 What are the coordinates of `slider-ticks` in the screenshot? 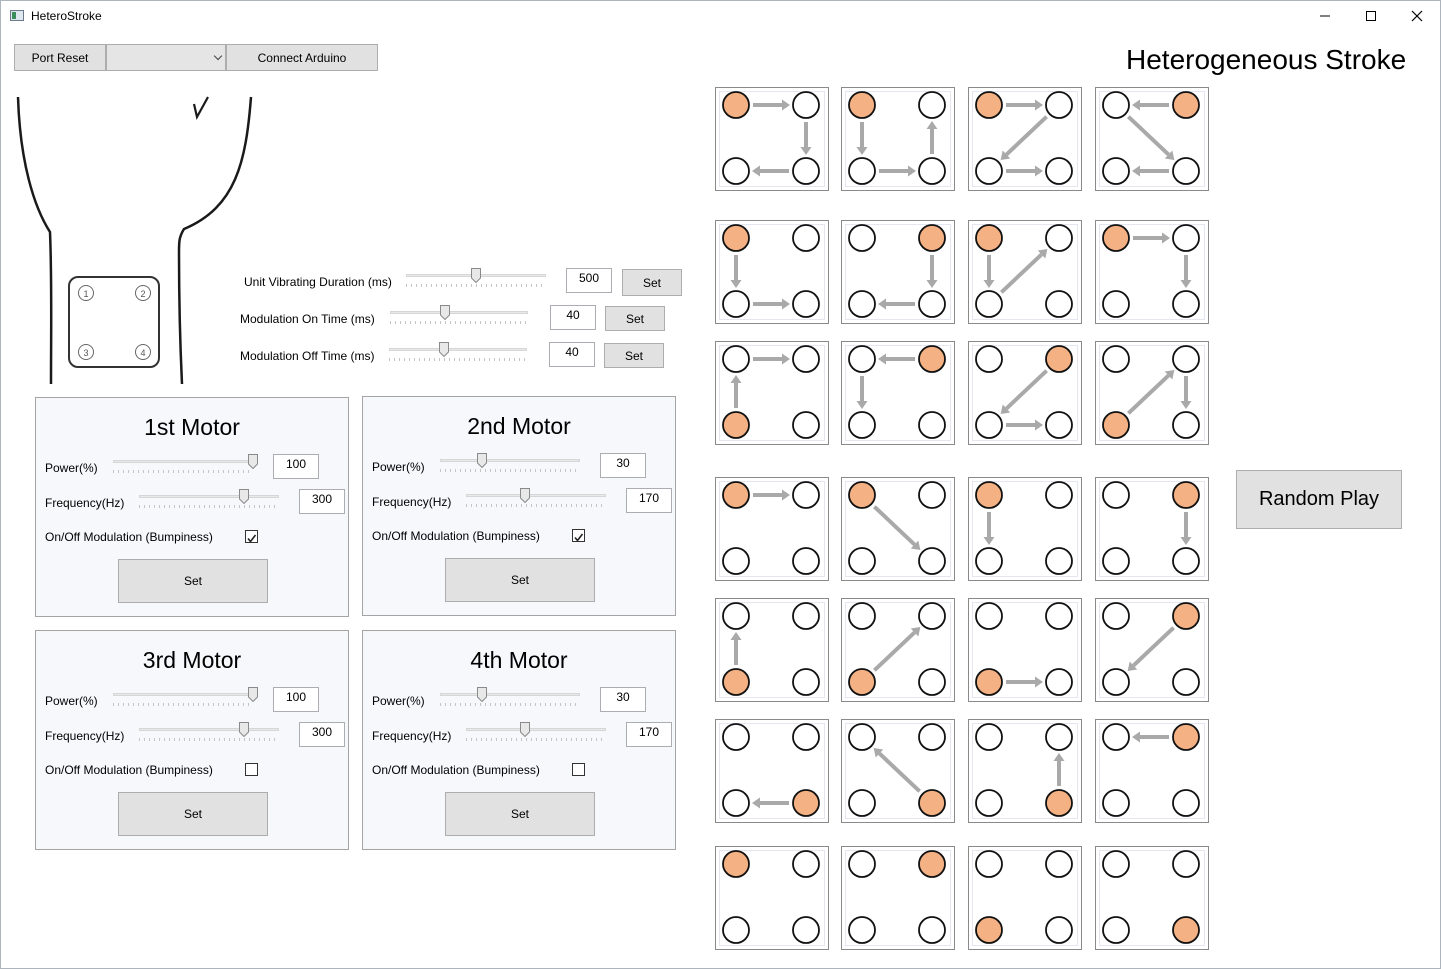 It's located at (536, 739).